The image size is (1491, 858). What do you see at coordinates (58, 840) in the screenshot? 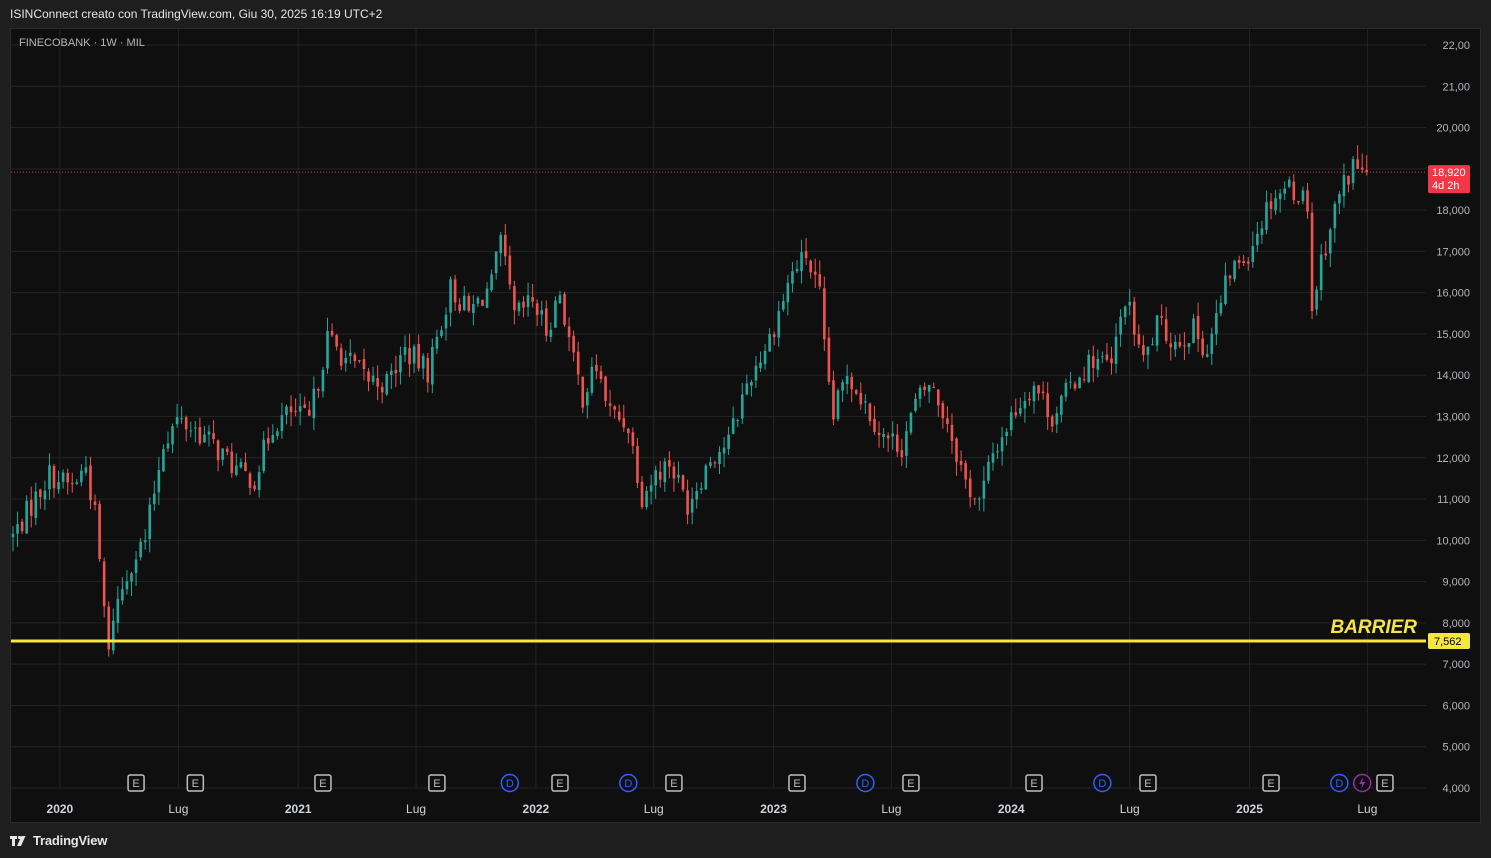
I see `tradingview-logo: TradingView` at bounding box center [58, 840].